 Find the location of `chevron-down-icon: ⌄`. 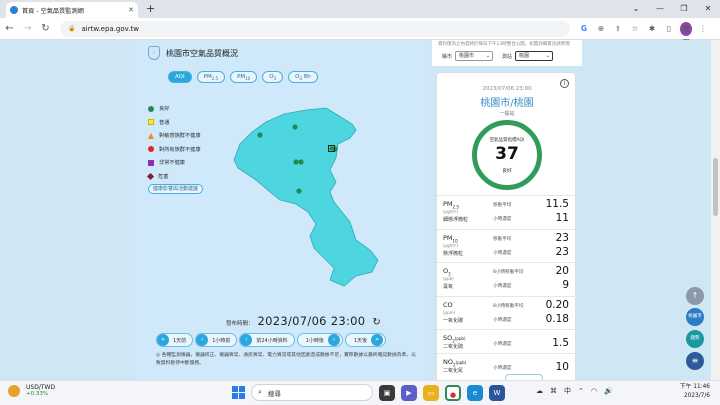

chevron-down-icon: ⌄ is located at coordinates (548, 56).